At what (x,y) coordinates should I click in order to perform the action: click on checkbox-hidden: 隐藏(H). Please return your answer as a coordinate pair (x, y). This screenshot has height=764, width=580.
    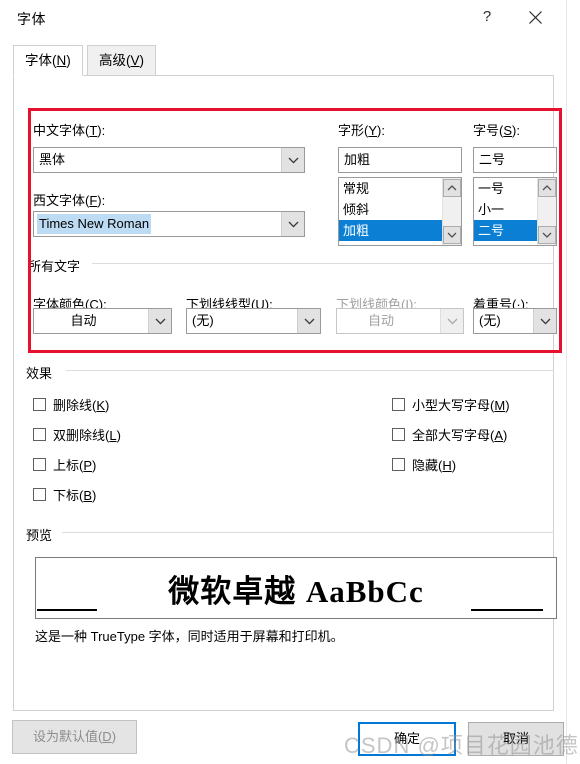
    Looking at the image, I should click on (424, 464).